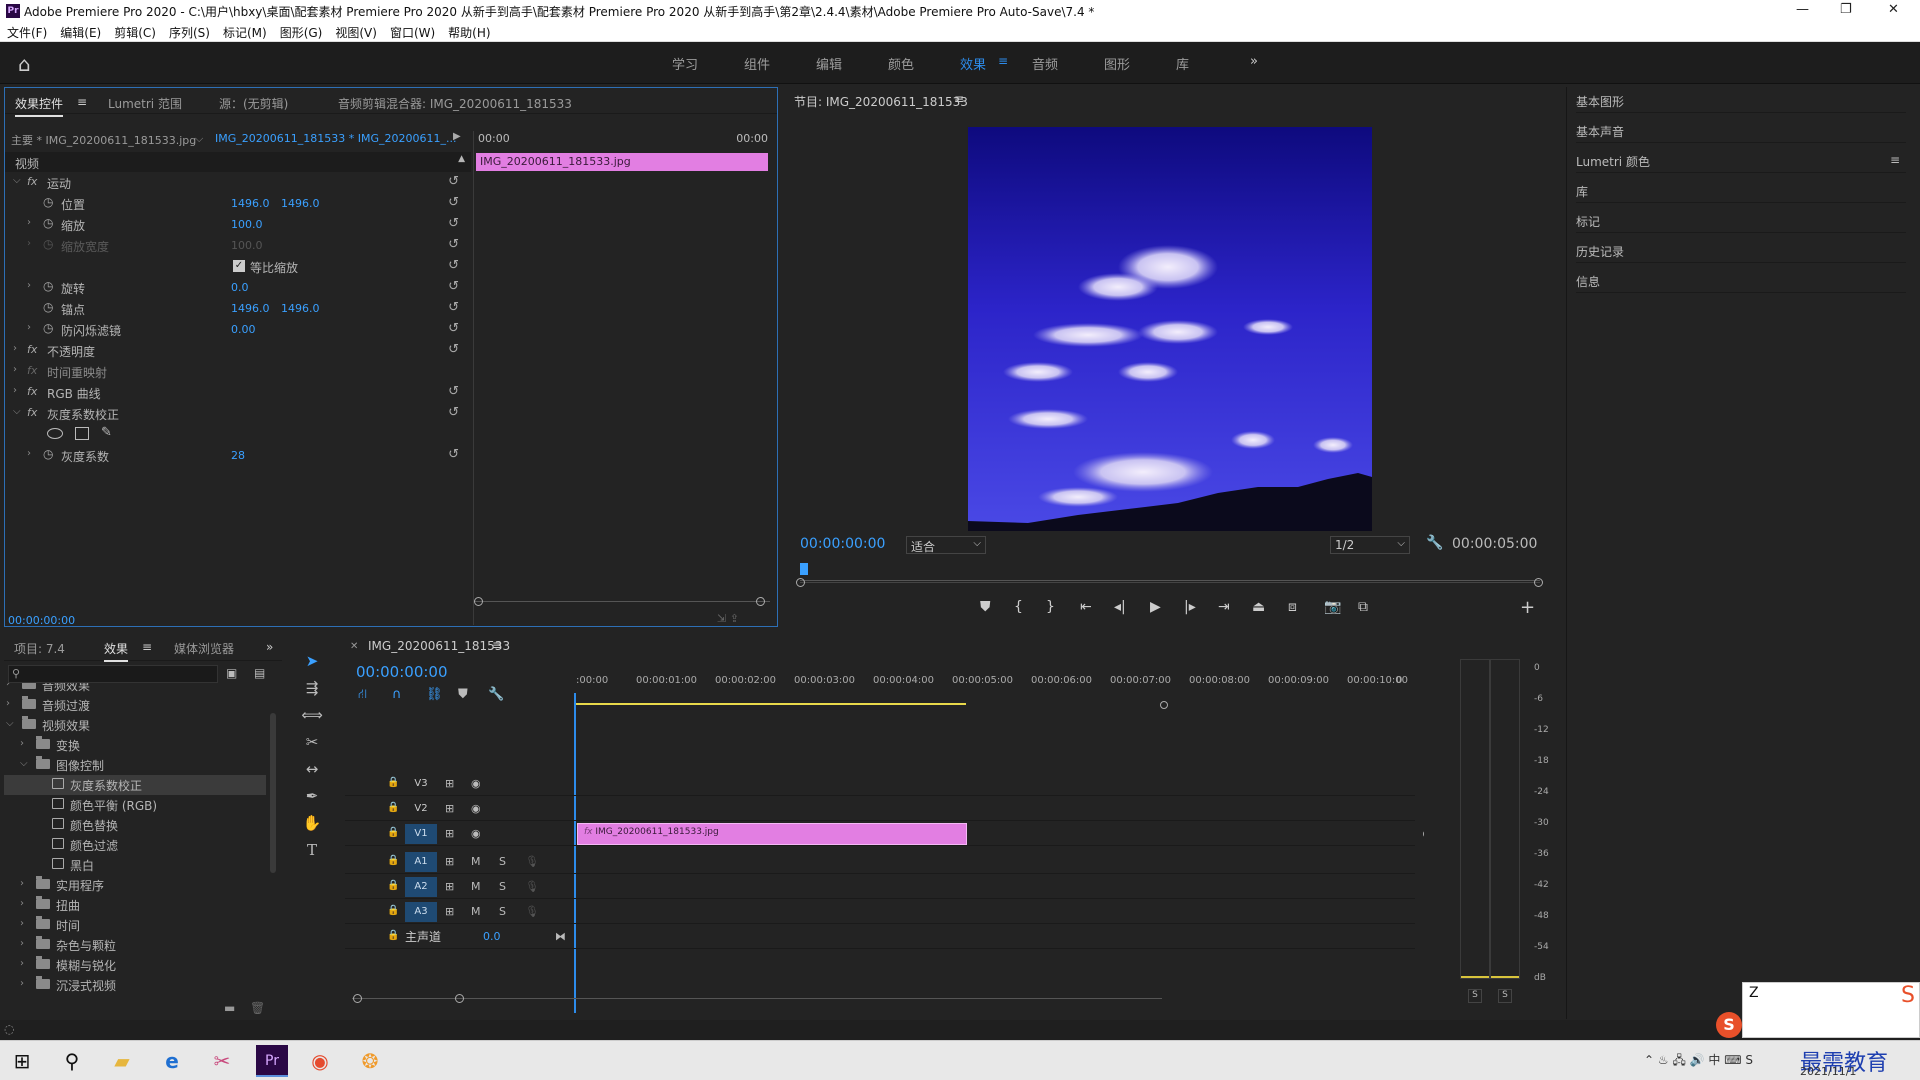 The height and width of the screenshot is (1080, 1920). What do you see at coordinates (135, 865) in the screenshot?
I see `effects-tree-item: 黑白` at bounding box center [135, 865].